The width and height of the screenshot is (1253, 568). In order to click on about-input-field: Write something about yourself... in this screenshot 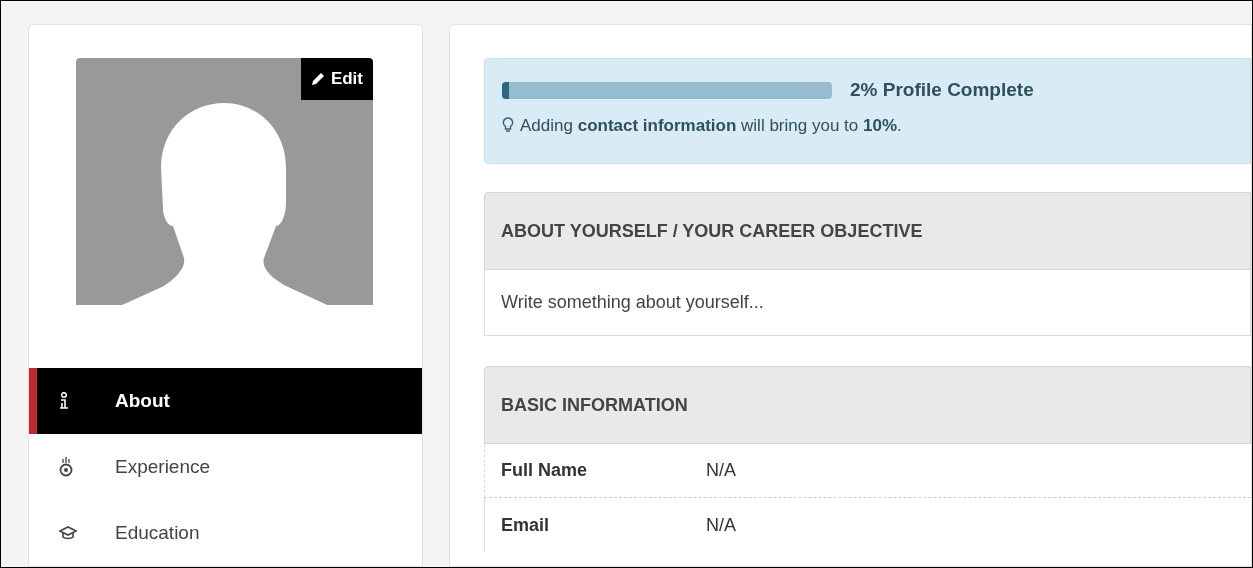, I will do `click(867, 303)`.